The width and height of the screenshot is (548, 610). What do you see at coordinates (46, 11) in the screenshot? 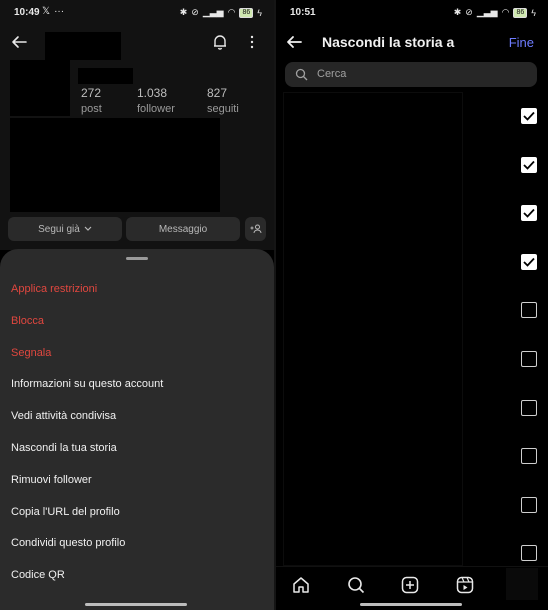
I see `x-app-icon: 𝕏` at bounding box center [46, 11].